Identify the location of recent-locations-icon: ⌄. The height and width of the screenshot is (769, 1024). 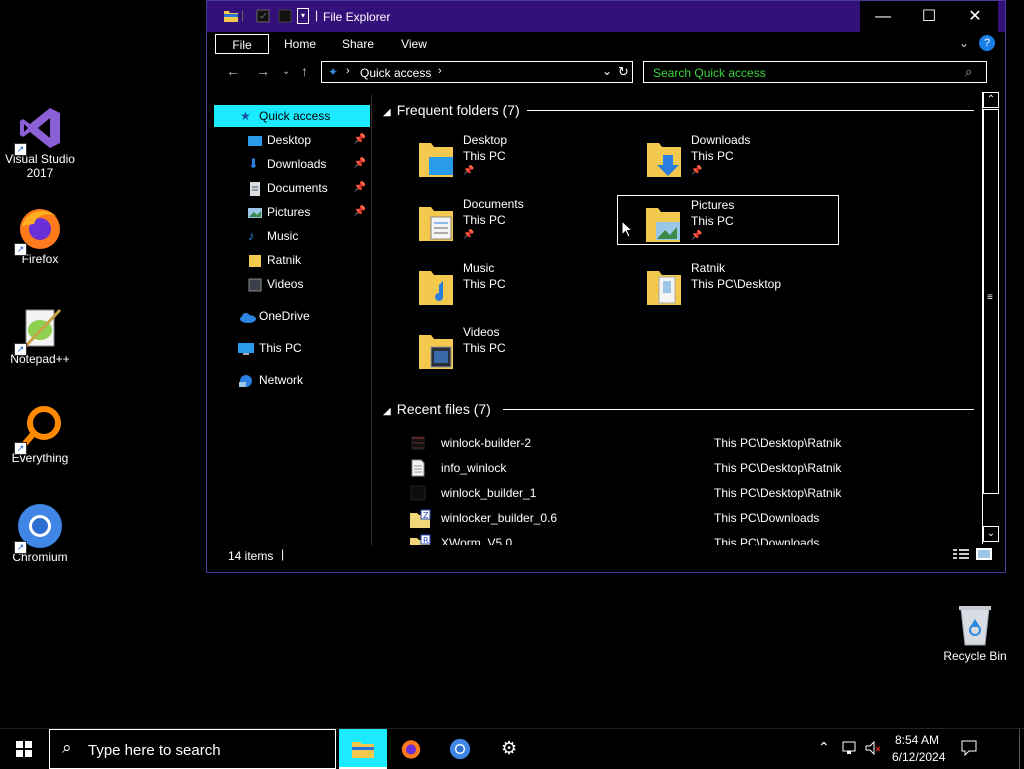
(286, 71).